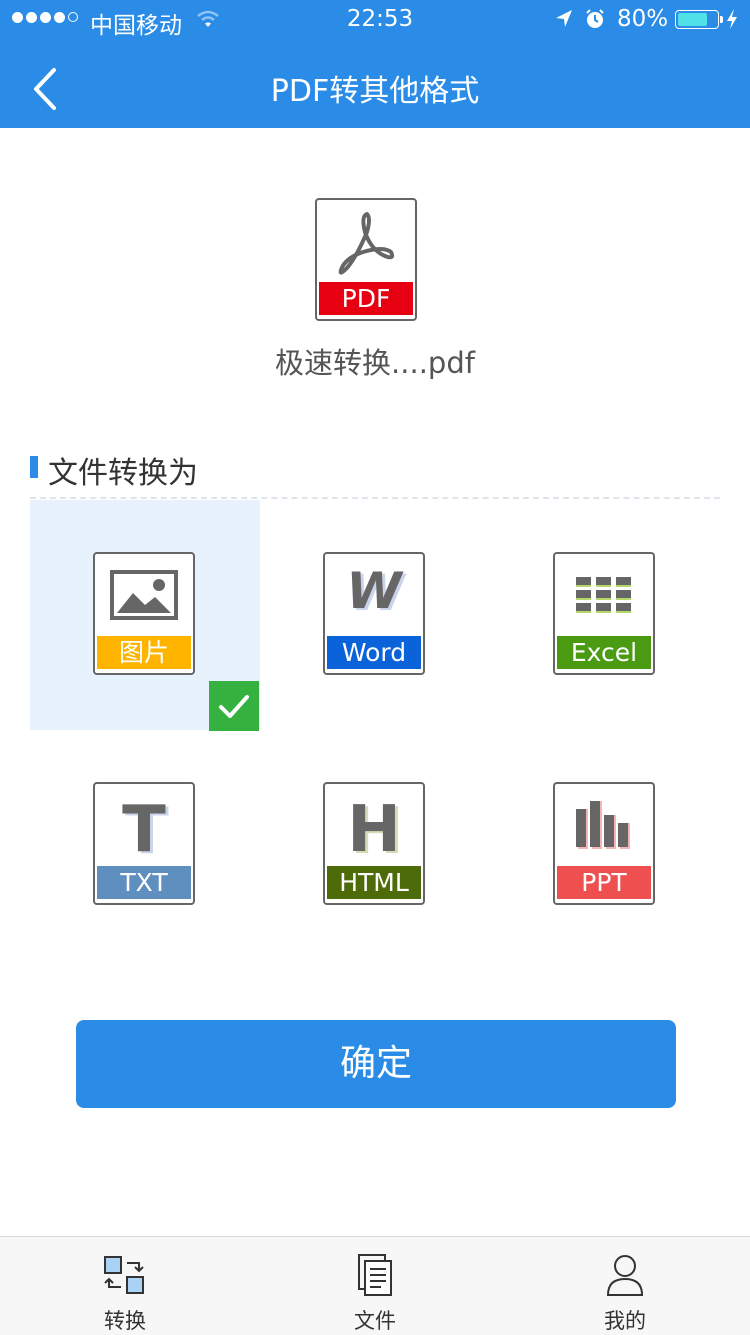  I want to click on convert-icon, so click(124, 1275).